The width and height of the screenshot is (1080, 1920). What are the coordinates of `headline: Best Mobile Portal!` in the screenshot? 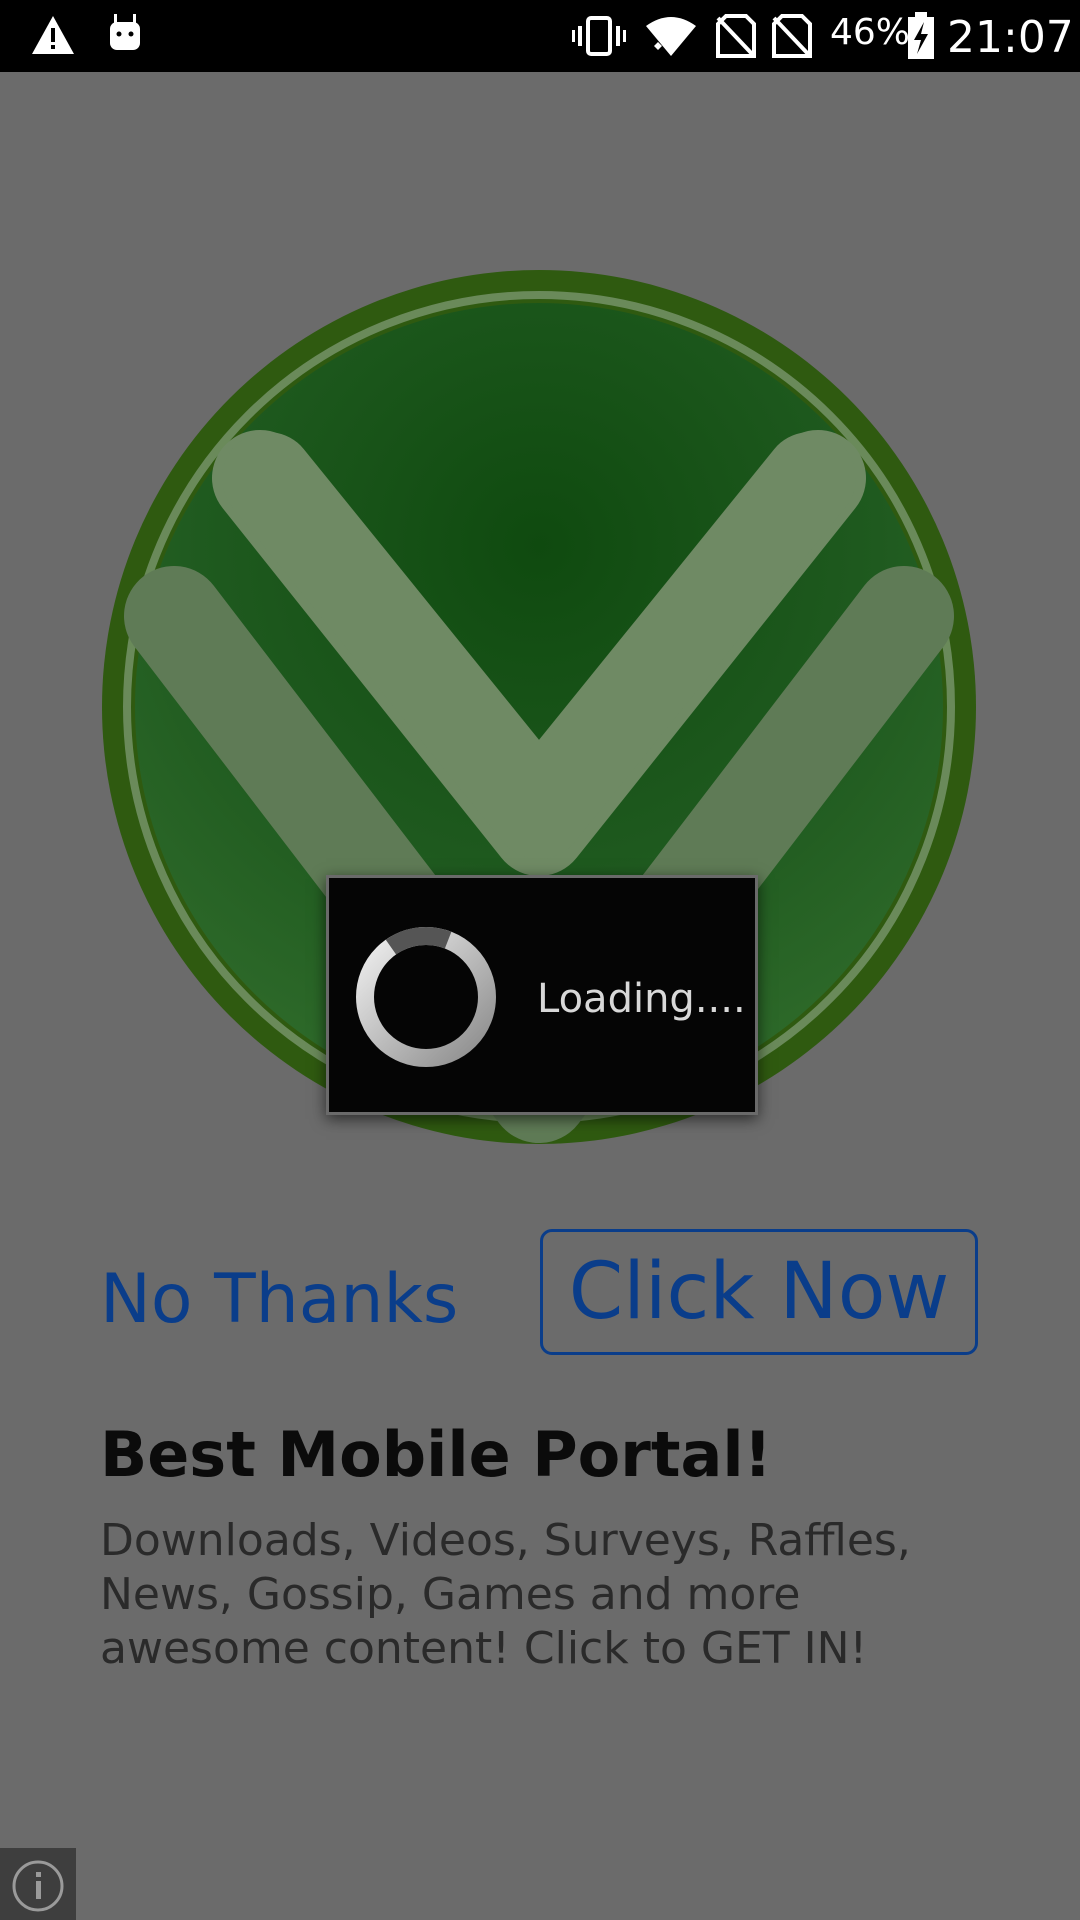 It's located at (436, 1454).